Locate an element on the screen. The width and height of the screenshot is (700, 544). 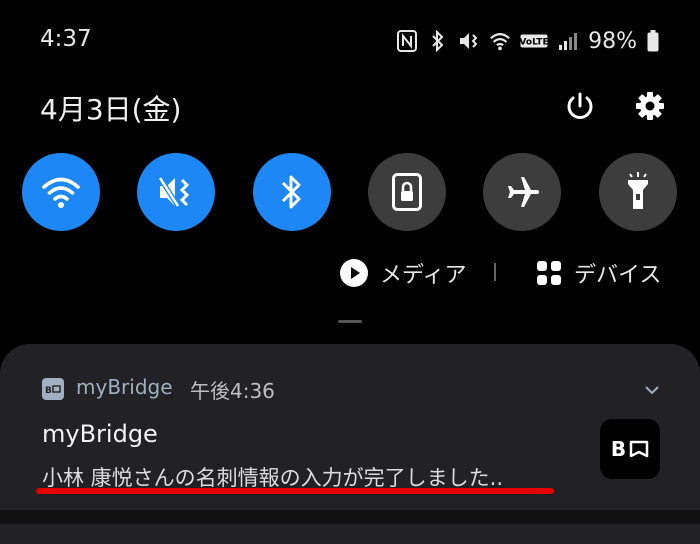
lock-icon is located at coordinates (407, 192).